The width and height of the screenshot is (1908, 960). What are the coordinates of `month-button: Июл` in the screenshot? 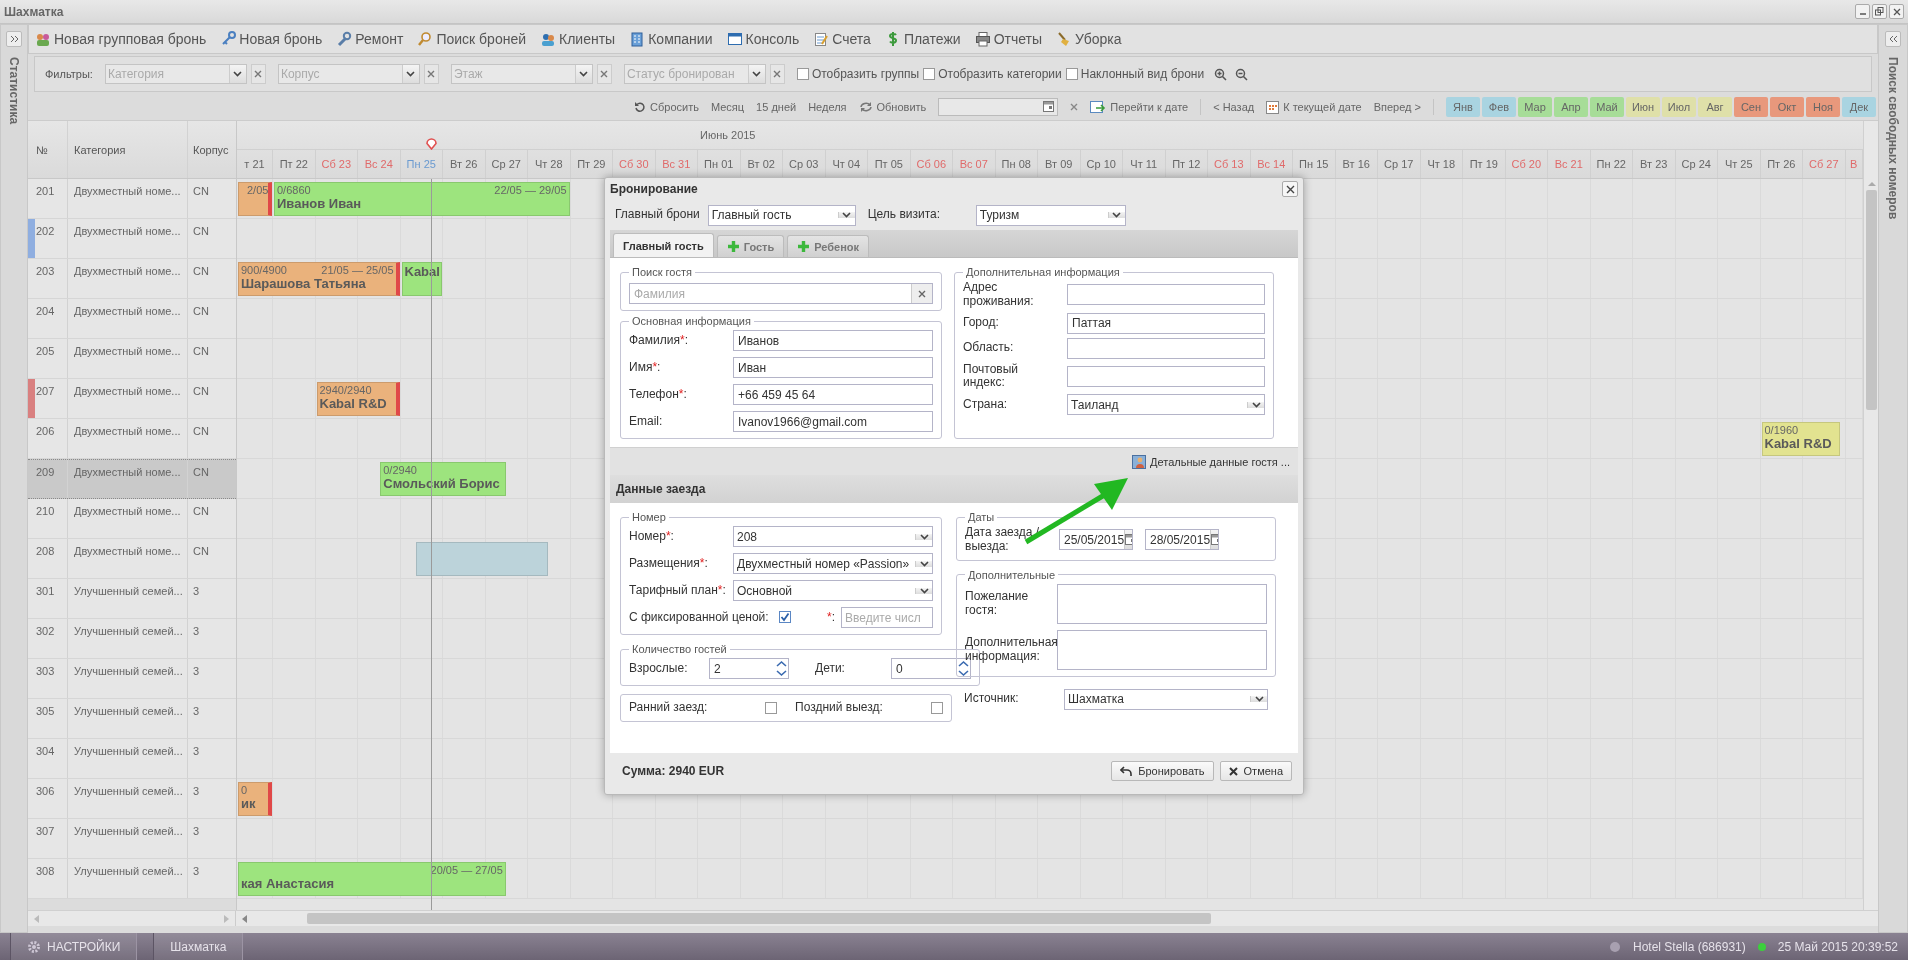 It's located at (1679, 107).